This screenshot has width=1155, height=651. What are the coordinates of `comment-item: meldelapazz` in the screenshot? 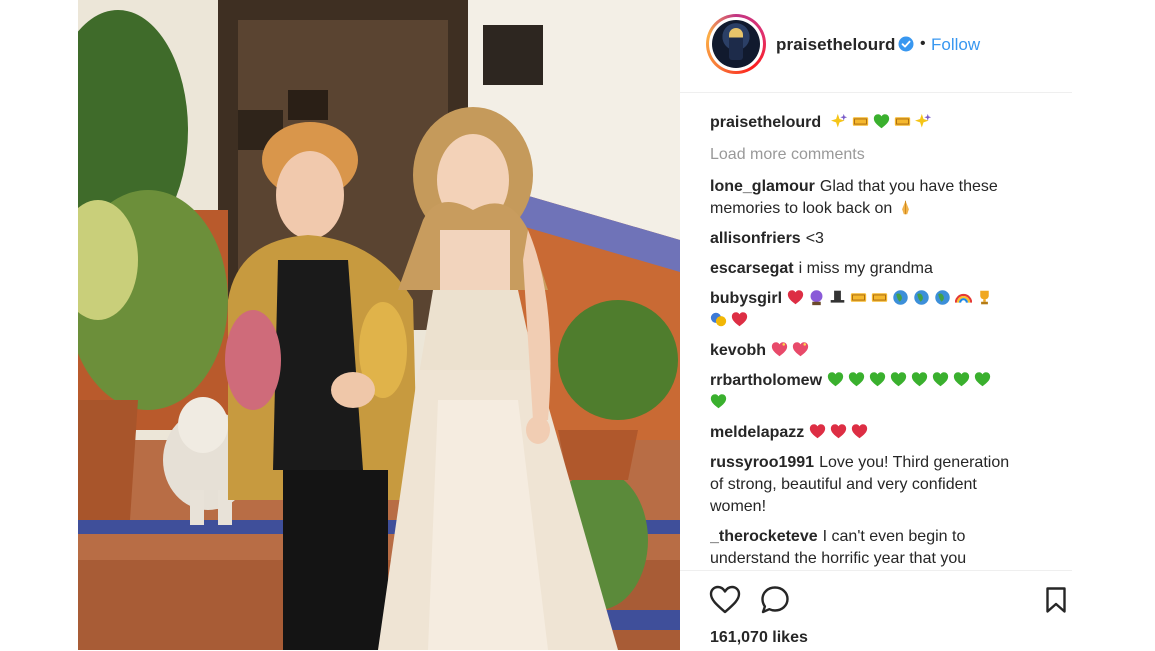 It's located at (875, 433).